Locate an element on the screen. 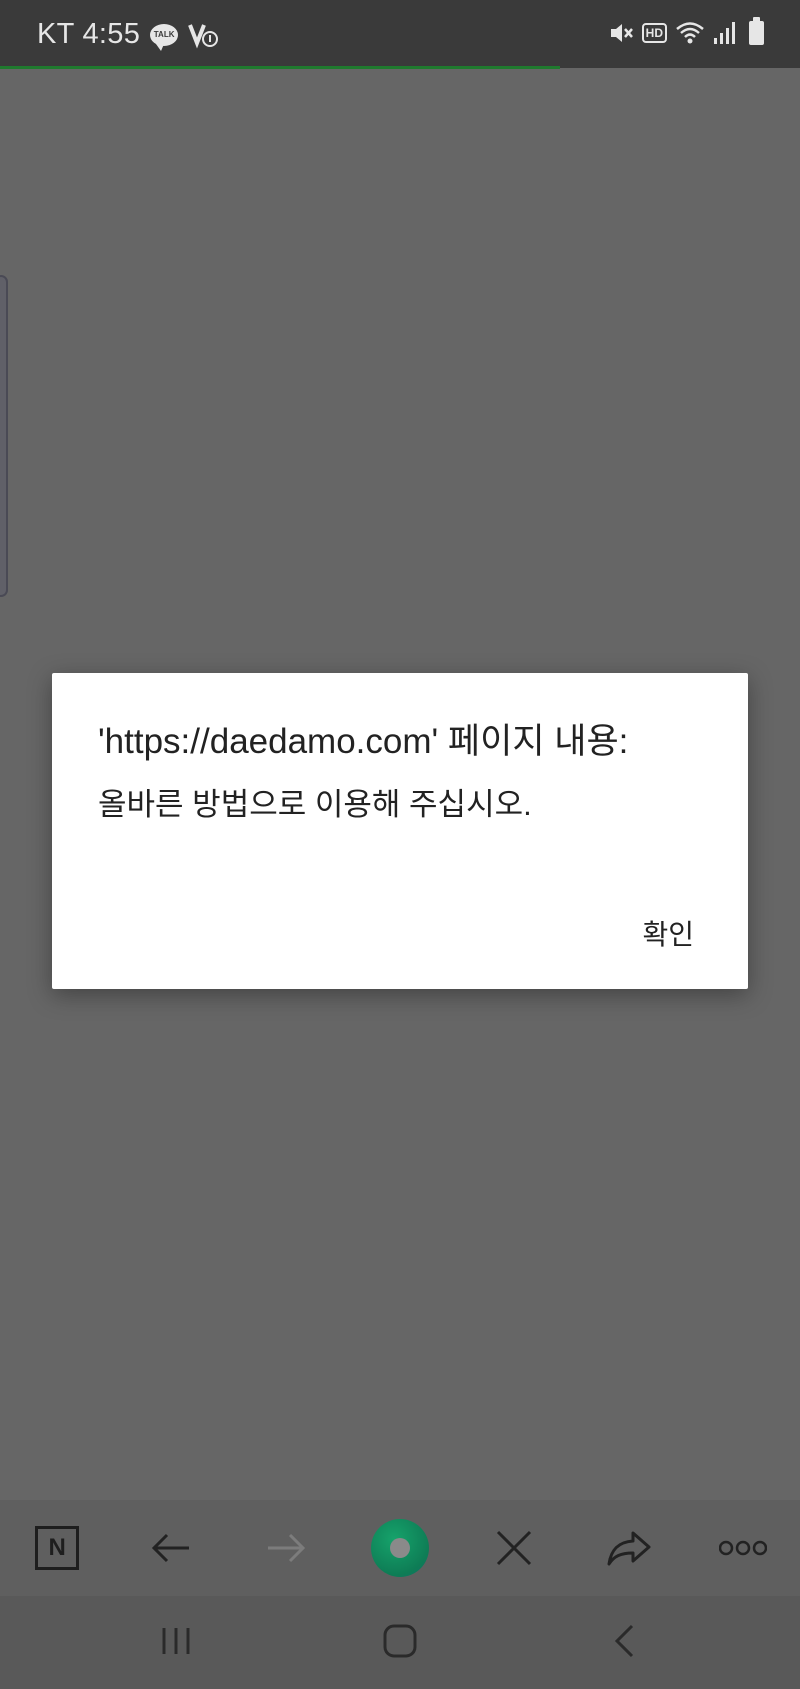 The width and height of the screenshot is (800, 1689). kakaotalk-icon: TALK is located at coordinates (164, 37).